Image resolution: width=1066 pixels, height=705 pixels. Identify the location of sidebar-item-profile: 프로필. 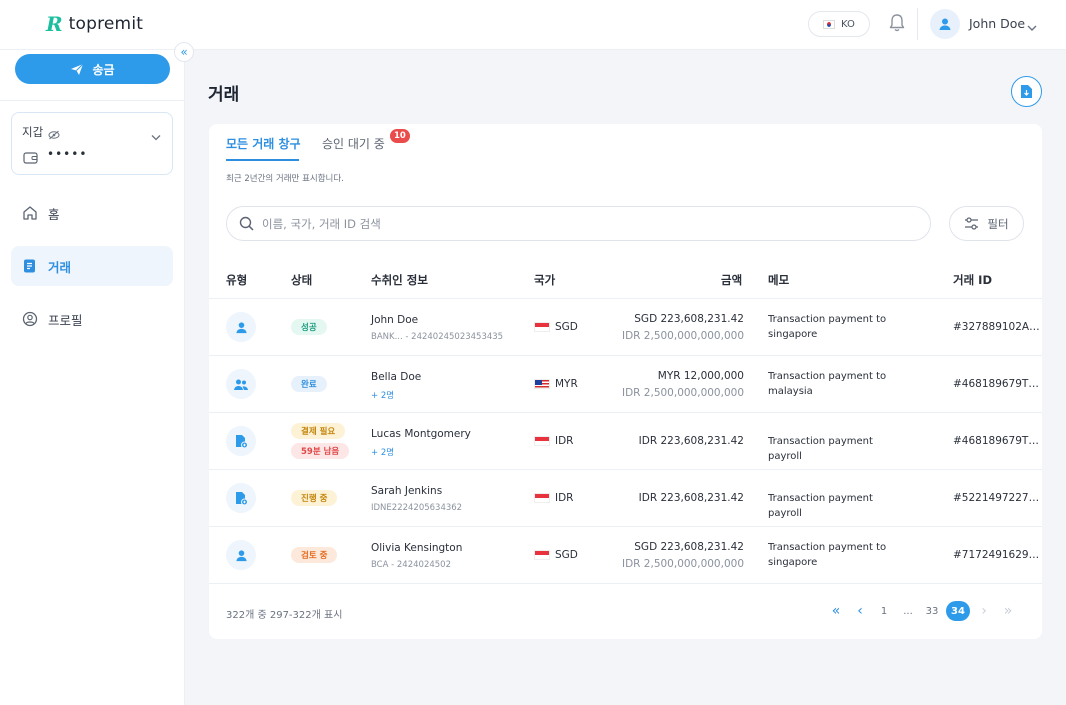
(92, 319).